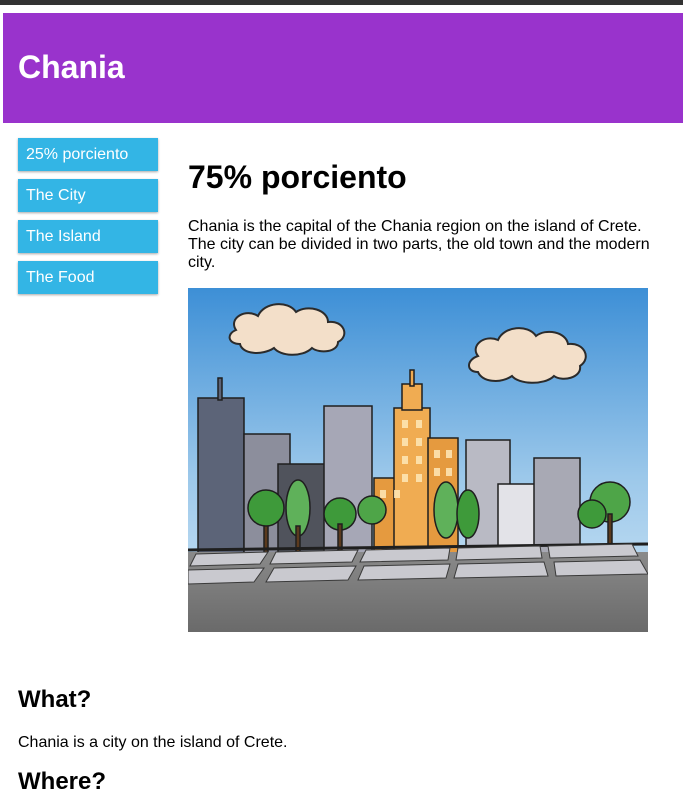 The image size is (683, 795). What do you see at coordinates (343, 68) in the screenshot?
I see `page-header: Chania` at bounding box center [343, 68].